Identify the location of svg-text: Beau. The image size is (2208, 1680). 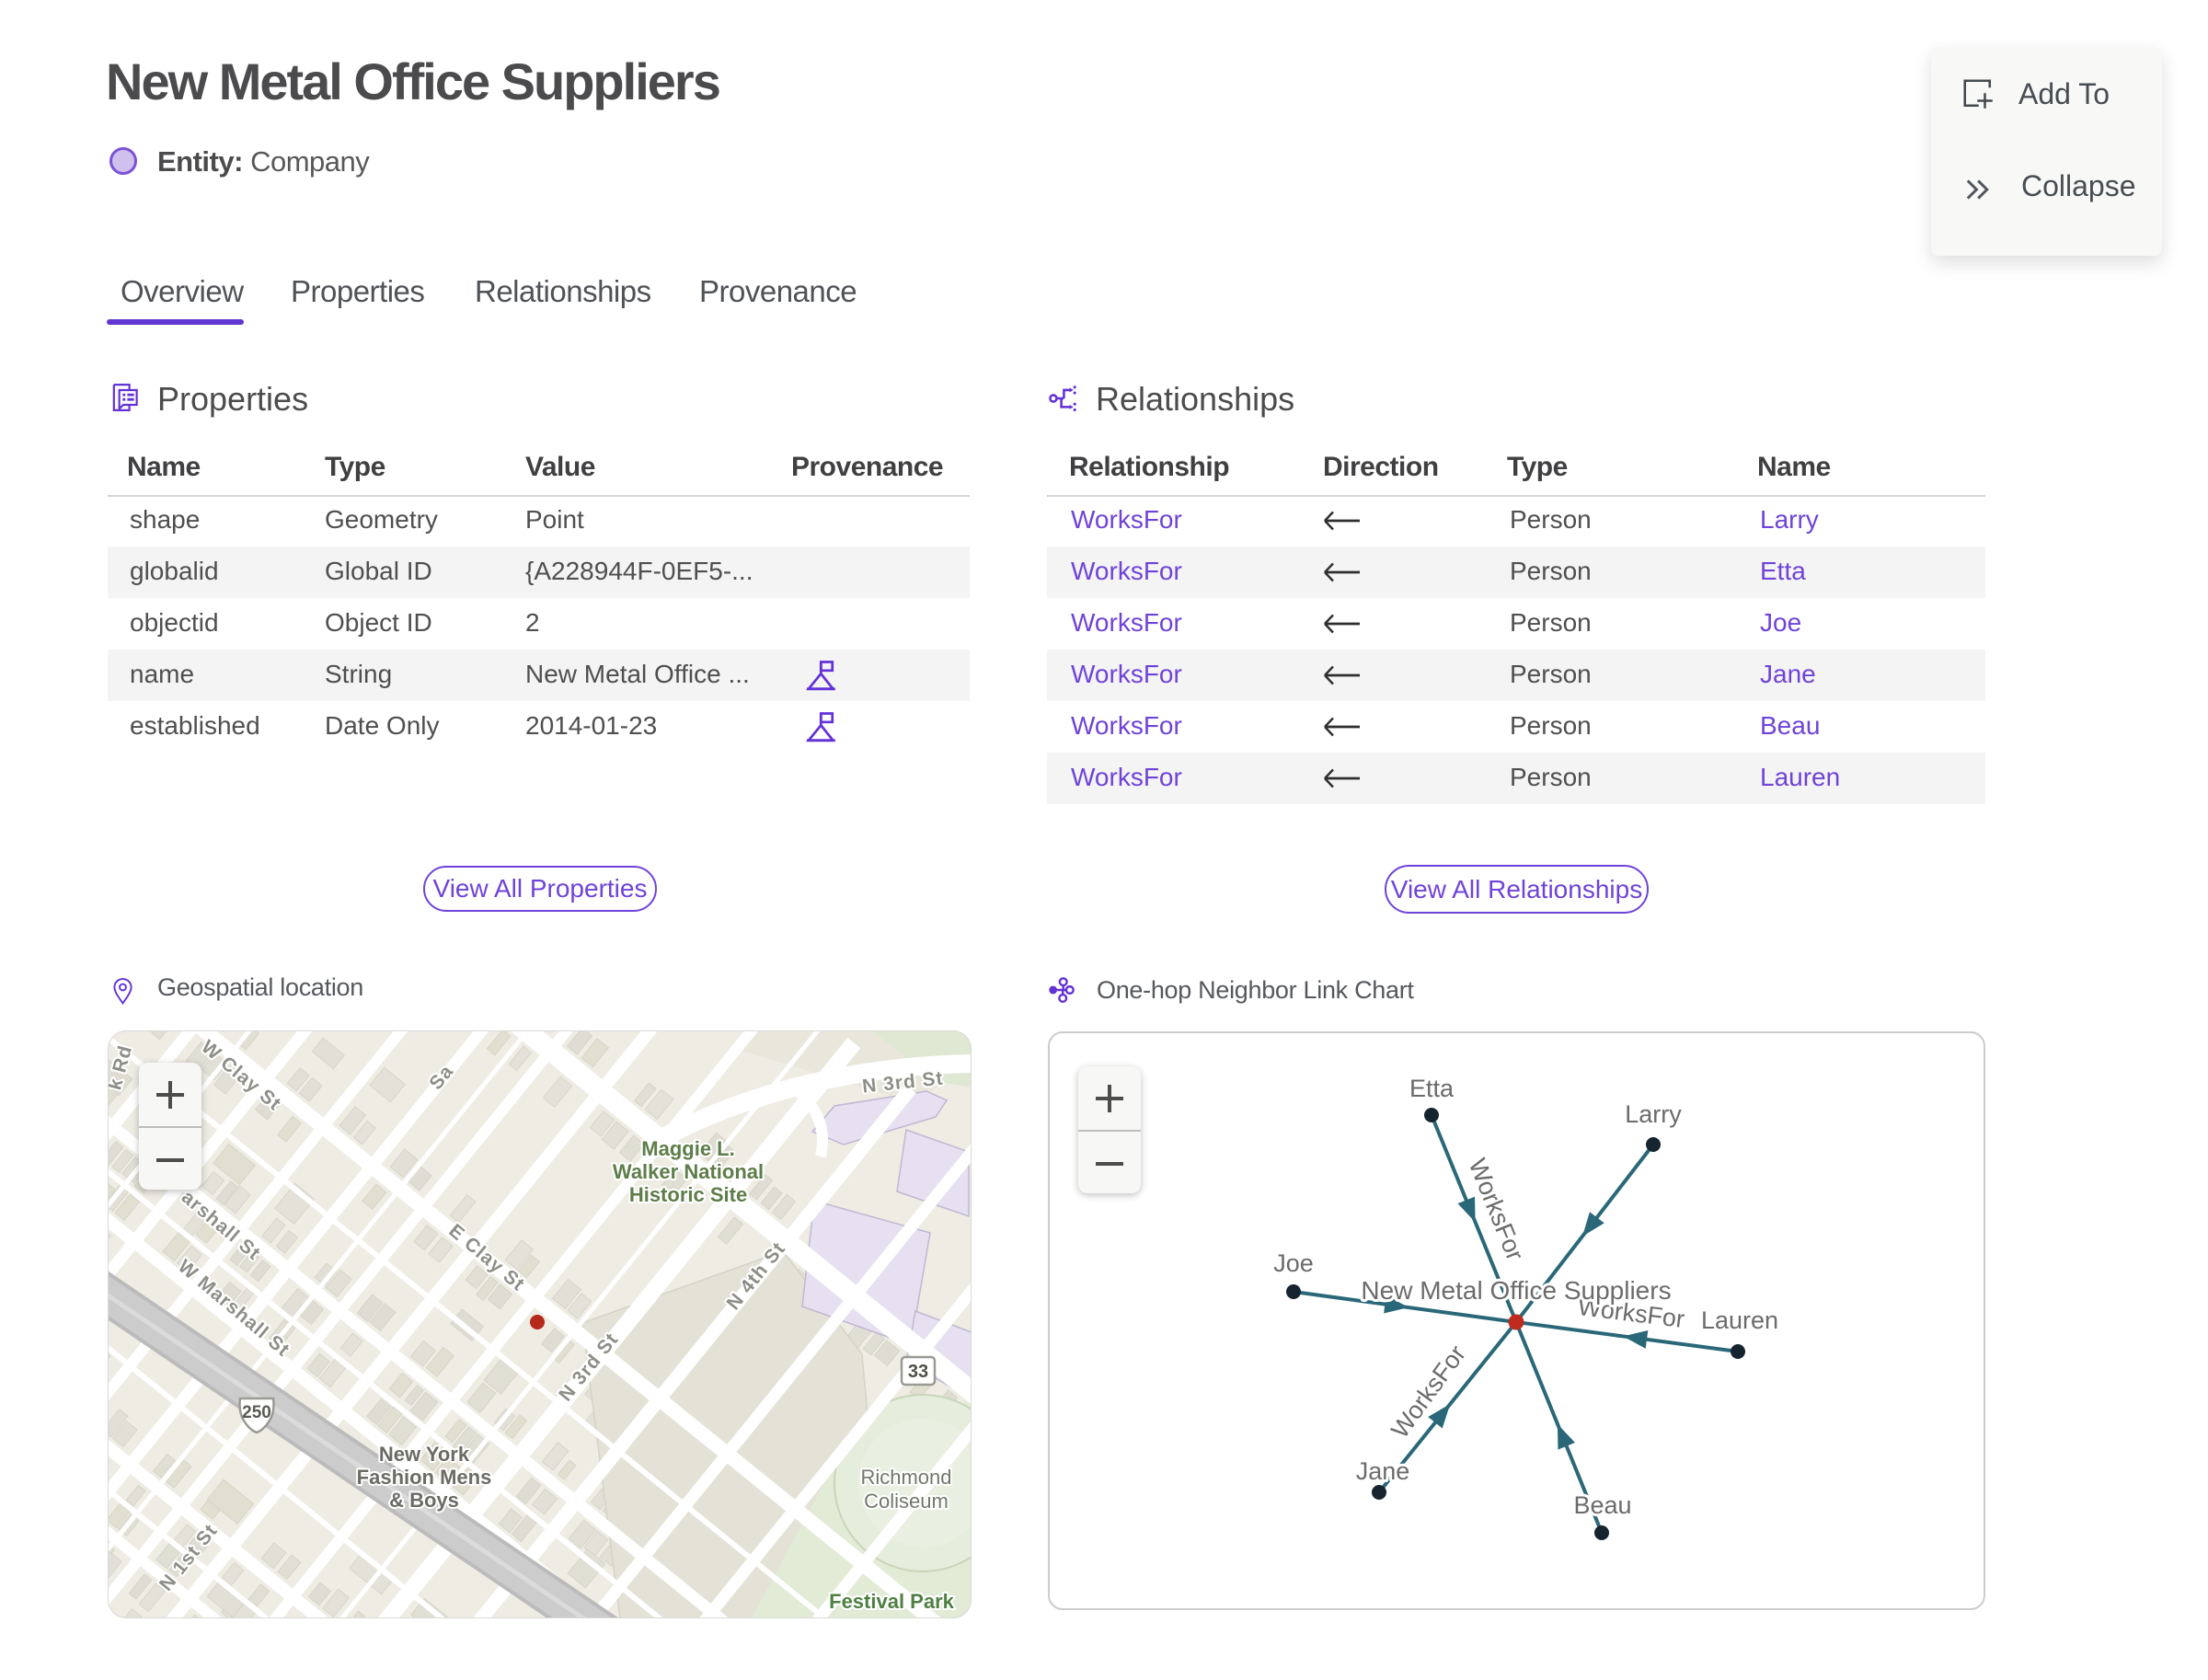
(1602, 1505).